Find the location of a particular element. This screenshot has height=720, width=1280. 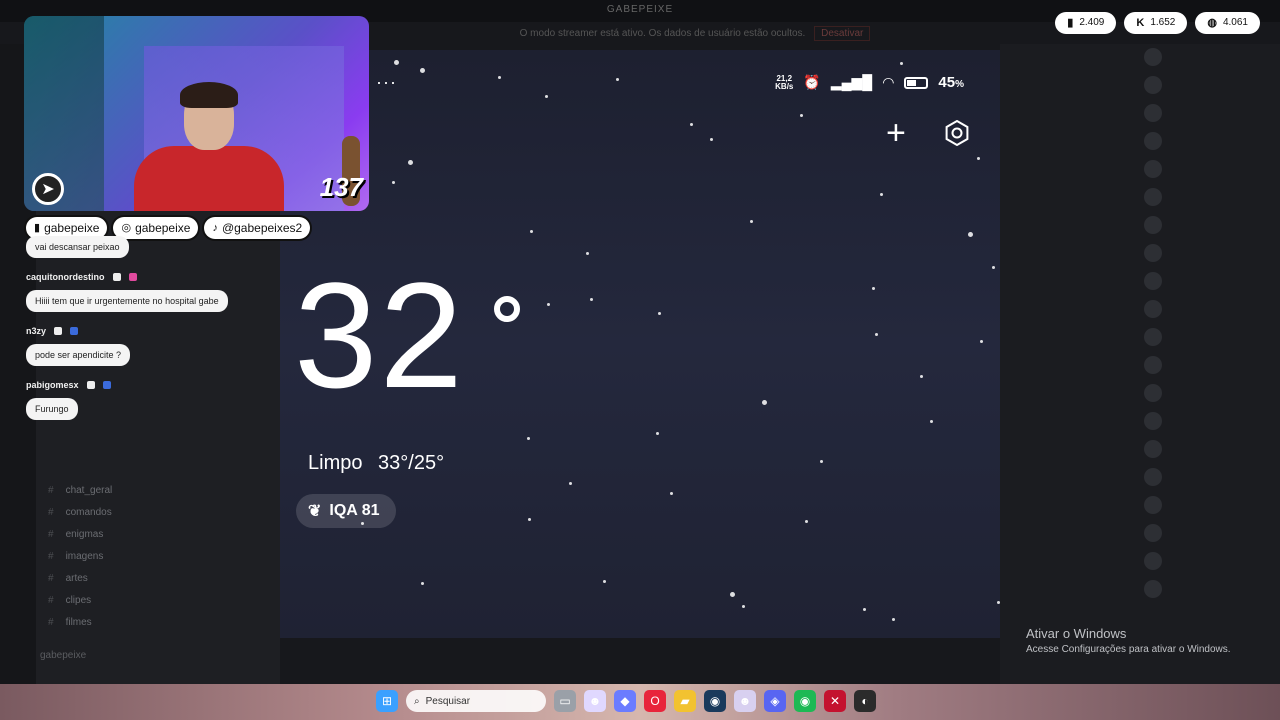

xsplit-icon: ✕ is located at coordinates (835, 701).